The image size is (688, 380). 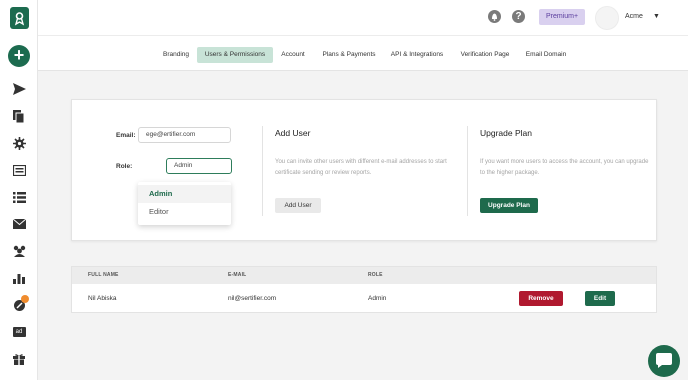 I want to click on email-field: ege@ertifier.com, so click(x=184, y=135).